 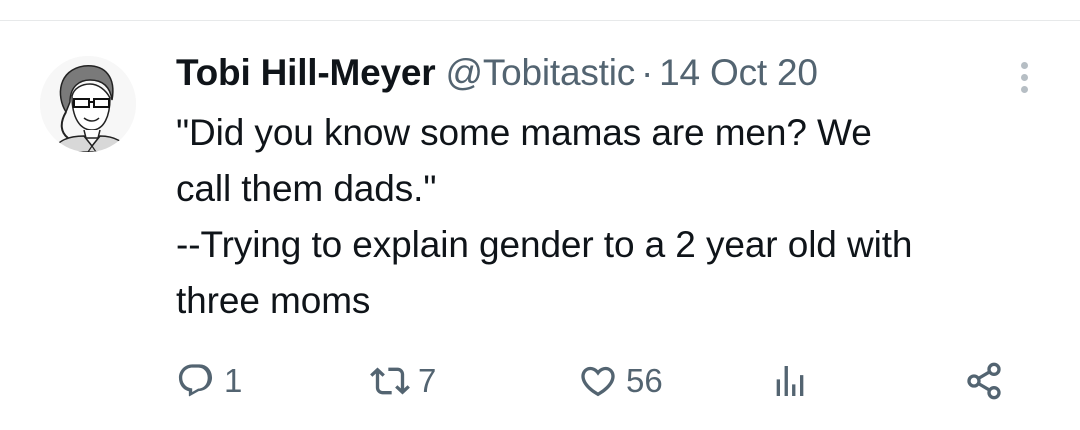 I want to click on retweet-count: 7, so click(x=427, y=380).